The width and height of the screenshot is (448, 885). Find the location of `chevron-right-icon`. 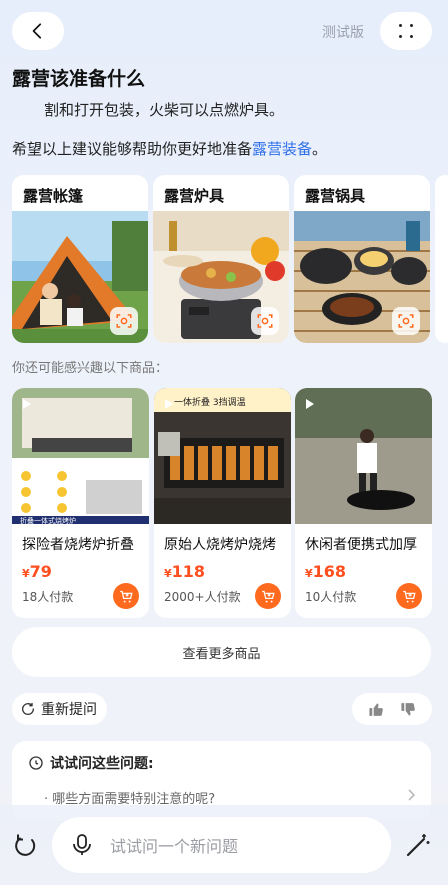

chevron-right-icon is located at coordinates (412, 795).